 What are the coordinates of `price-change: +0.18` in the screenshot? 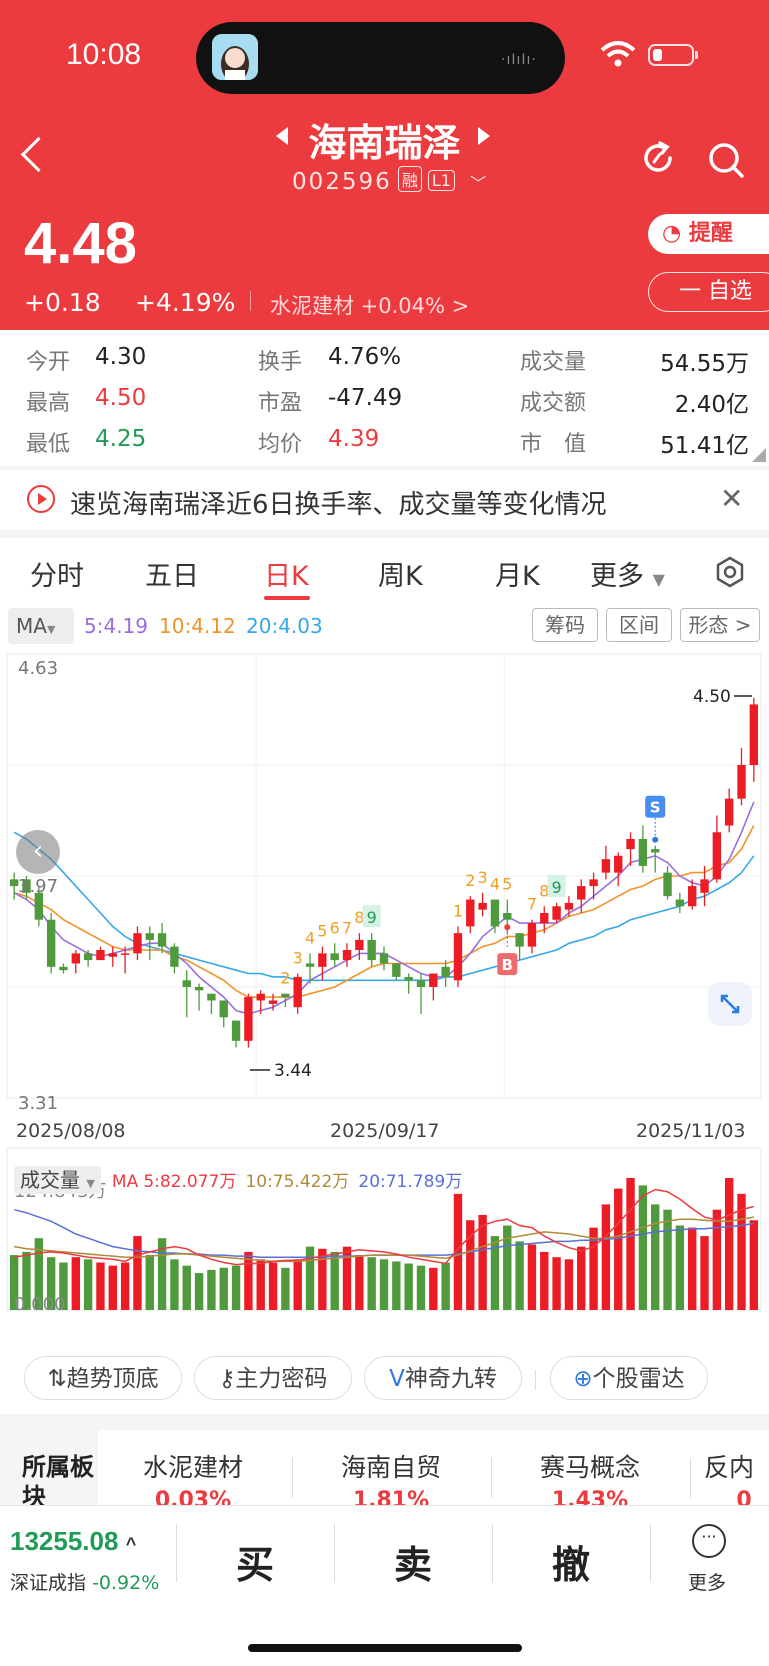 It's located at (62, 302).